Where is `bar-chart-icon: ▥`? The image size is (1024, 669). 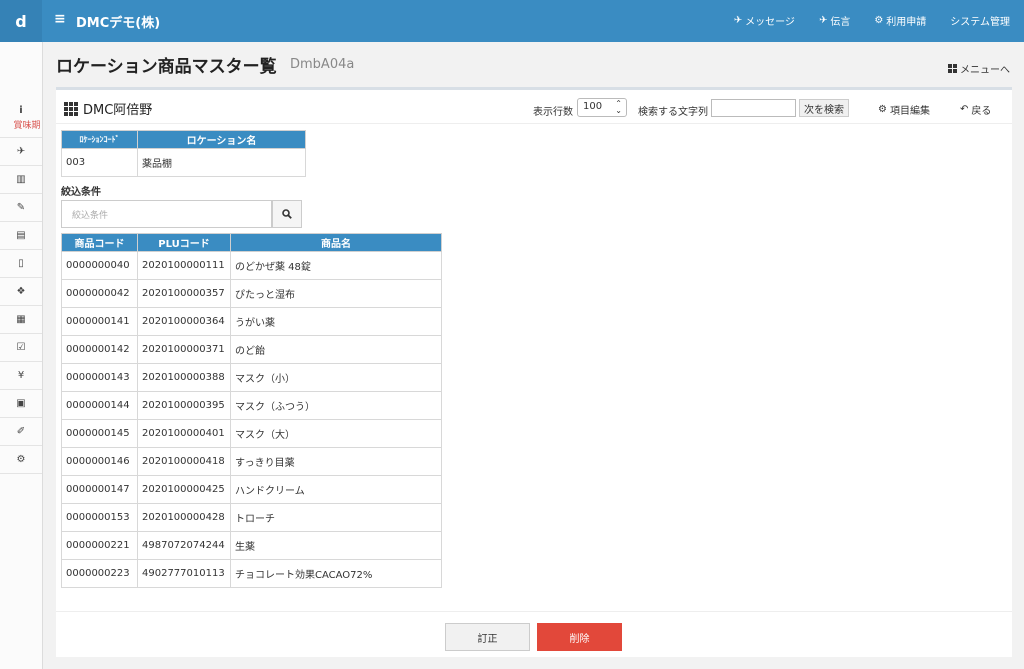 bar-chart-icon: ▥ is located at coordinates (21, 179).